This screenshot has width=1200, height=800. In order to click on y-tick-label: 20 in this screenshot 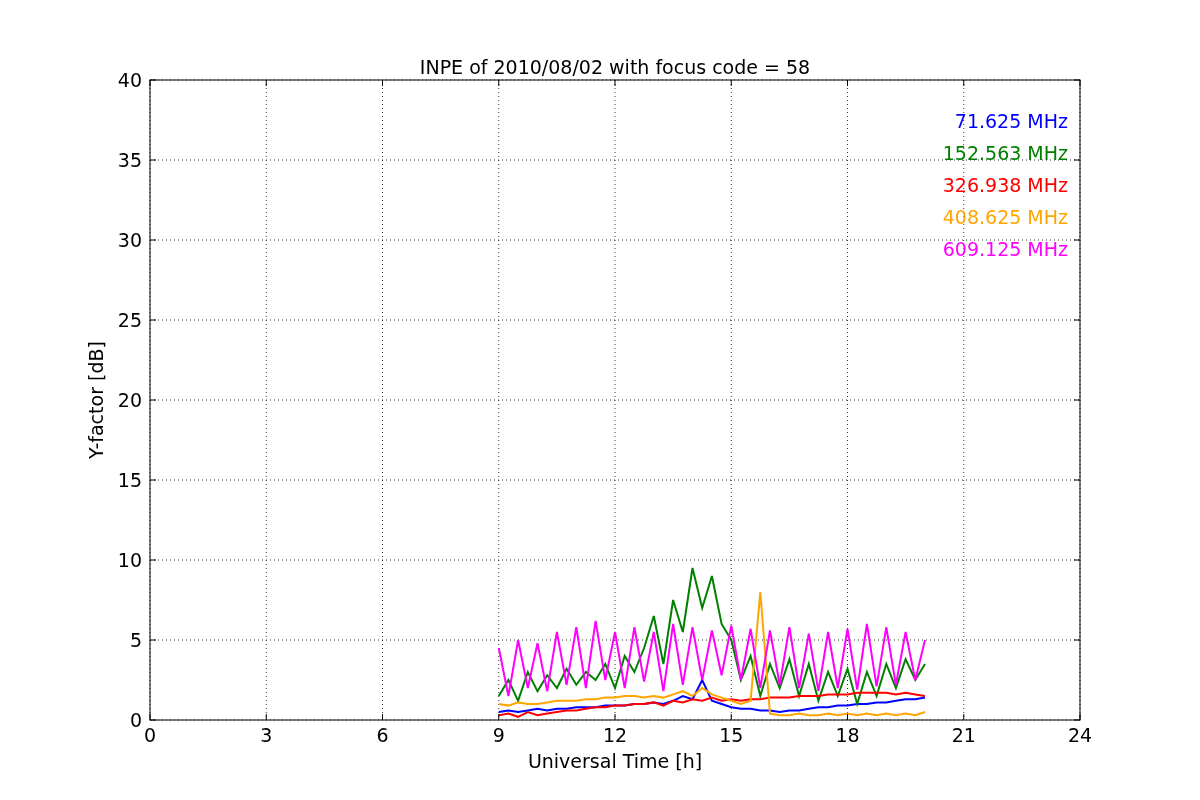, I will do `click(129, 400)`.